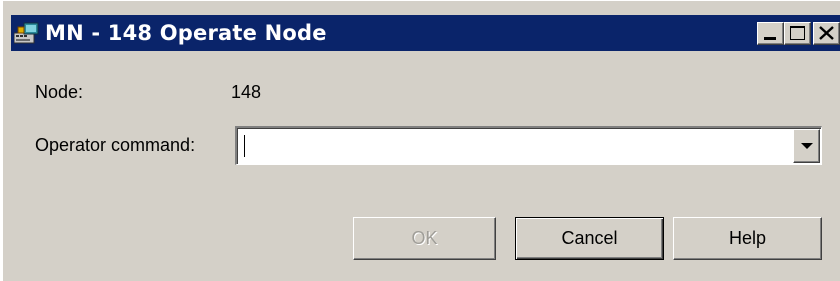  Describe the element at coordinates (186, 33) in the screenshot. I see `window-title: MN - 148 Operate Node` at that location.